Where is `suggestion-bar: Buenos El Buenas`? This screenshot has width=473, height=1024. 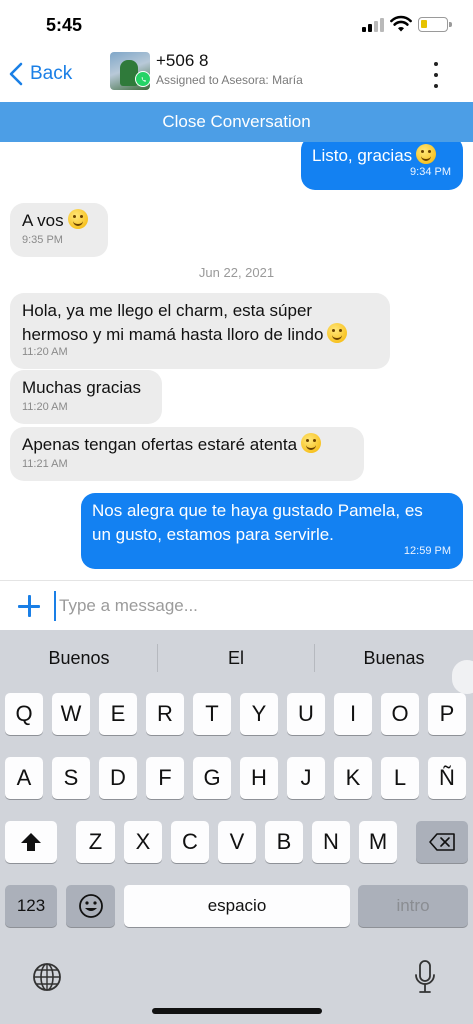
suggestion-bar: Buenos El Buenas is located at coordinates (236, 662).